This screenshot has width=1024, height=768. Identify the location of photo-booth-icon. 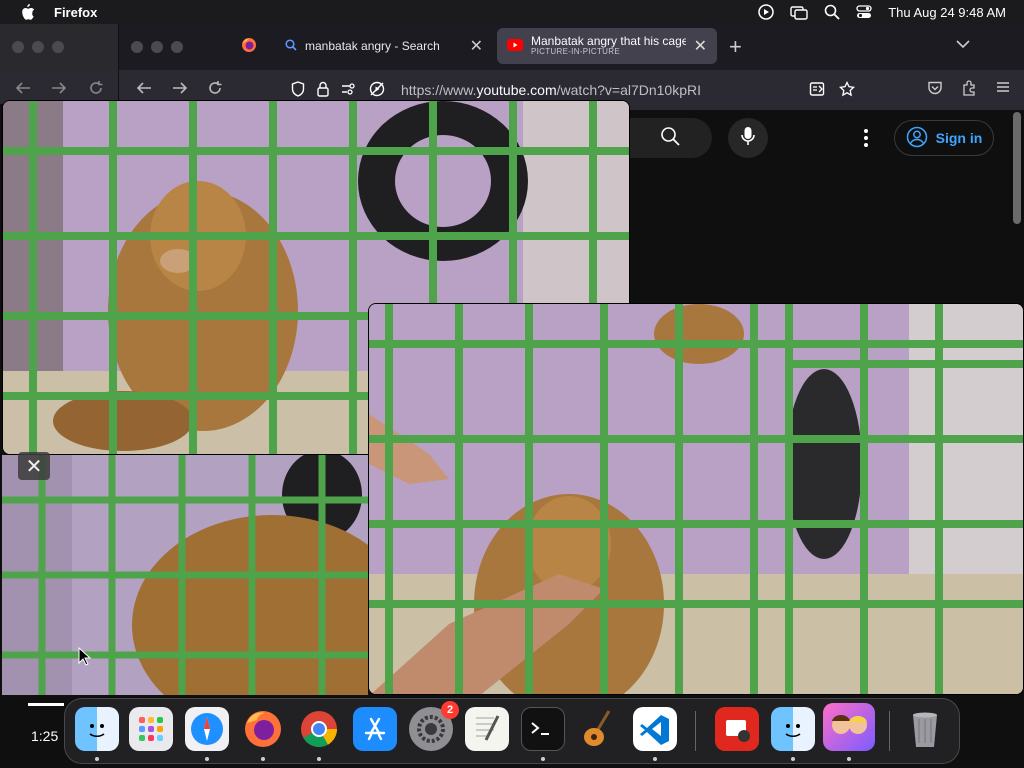
(737, 729).